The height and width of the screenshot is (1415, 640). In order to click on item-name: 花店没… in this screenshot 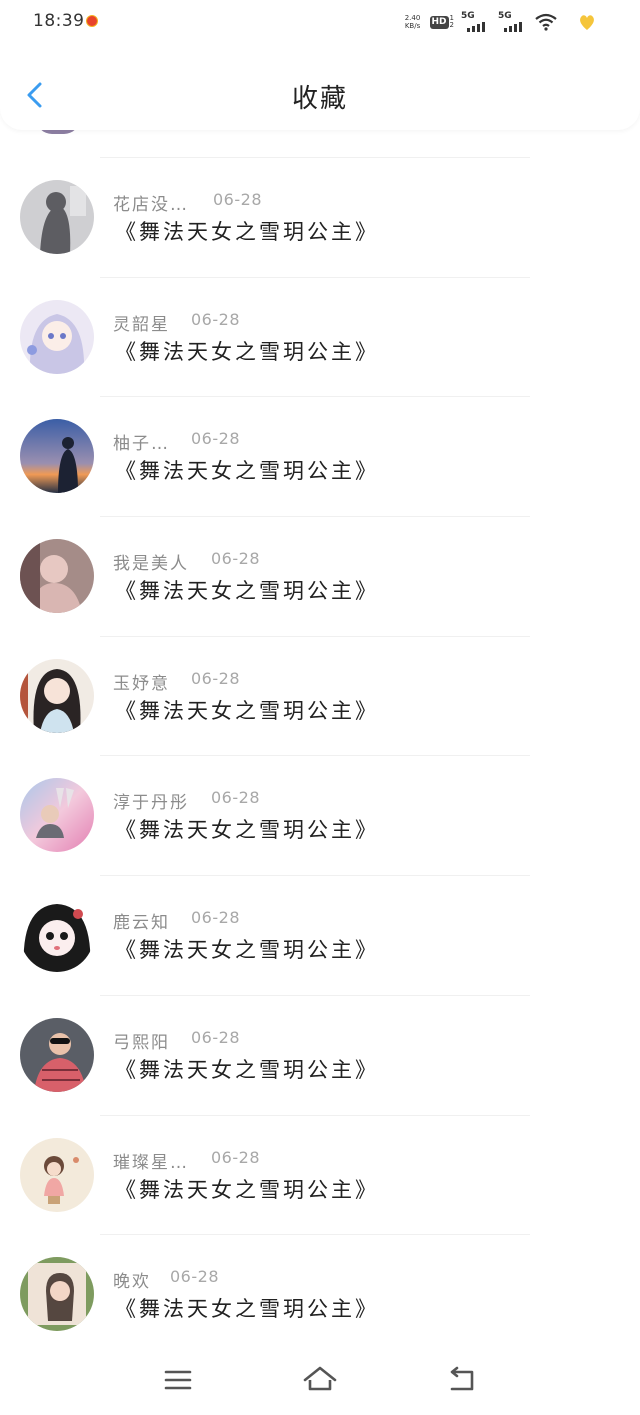, I will do `click(151, 205)`.